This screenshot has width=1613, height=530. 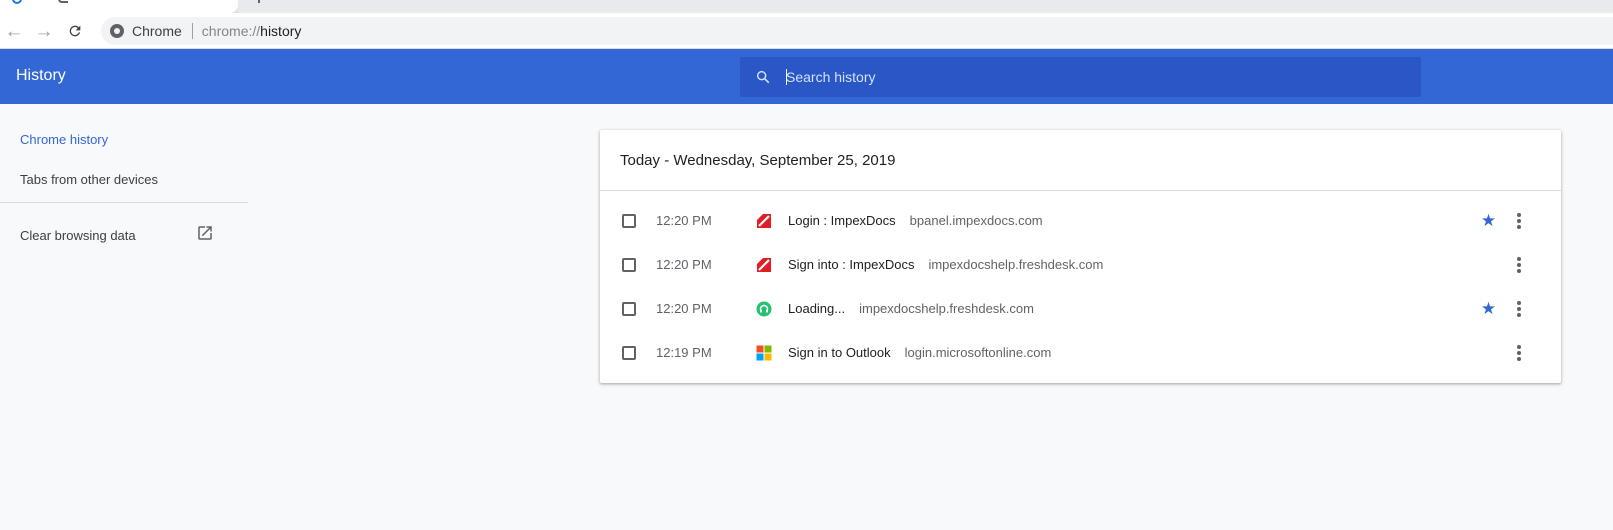 I want to click on entry-domain: login.microsoftonline.com, so click(x=978, y=352).